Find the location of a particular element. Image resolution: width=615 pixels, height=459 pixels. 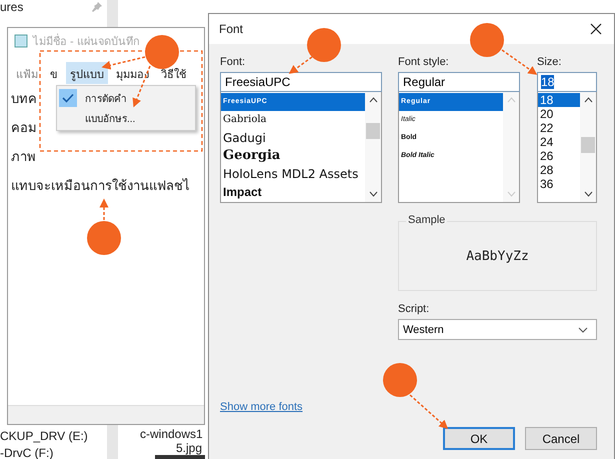

sidebar-item: CKUP_DRV (E:) is located at coordinates (44, 436).